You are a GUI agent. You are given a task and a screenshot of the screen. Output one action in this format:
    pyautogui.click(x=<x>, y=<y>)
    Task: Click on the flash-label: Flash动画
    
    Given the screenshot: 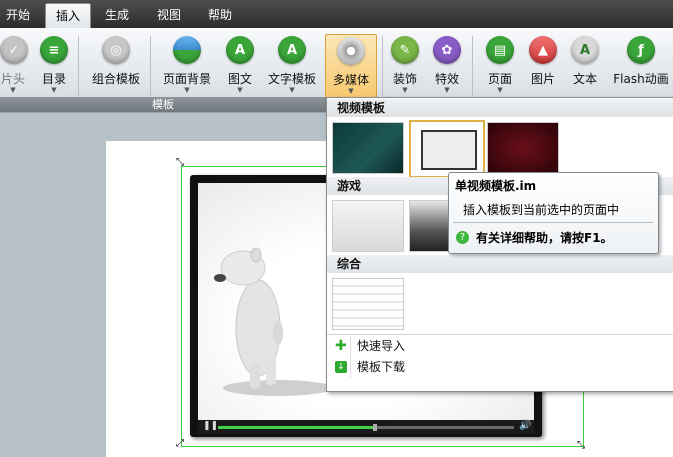 What is the action you would take?
    pyautogui.click(x=641, y=79)
    